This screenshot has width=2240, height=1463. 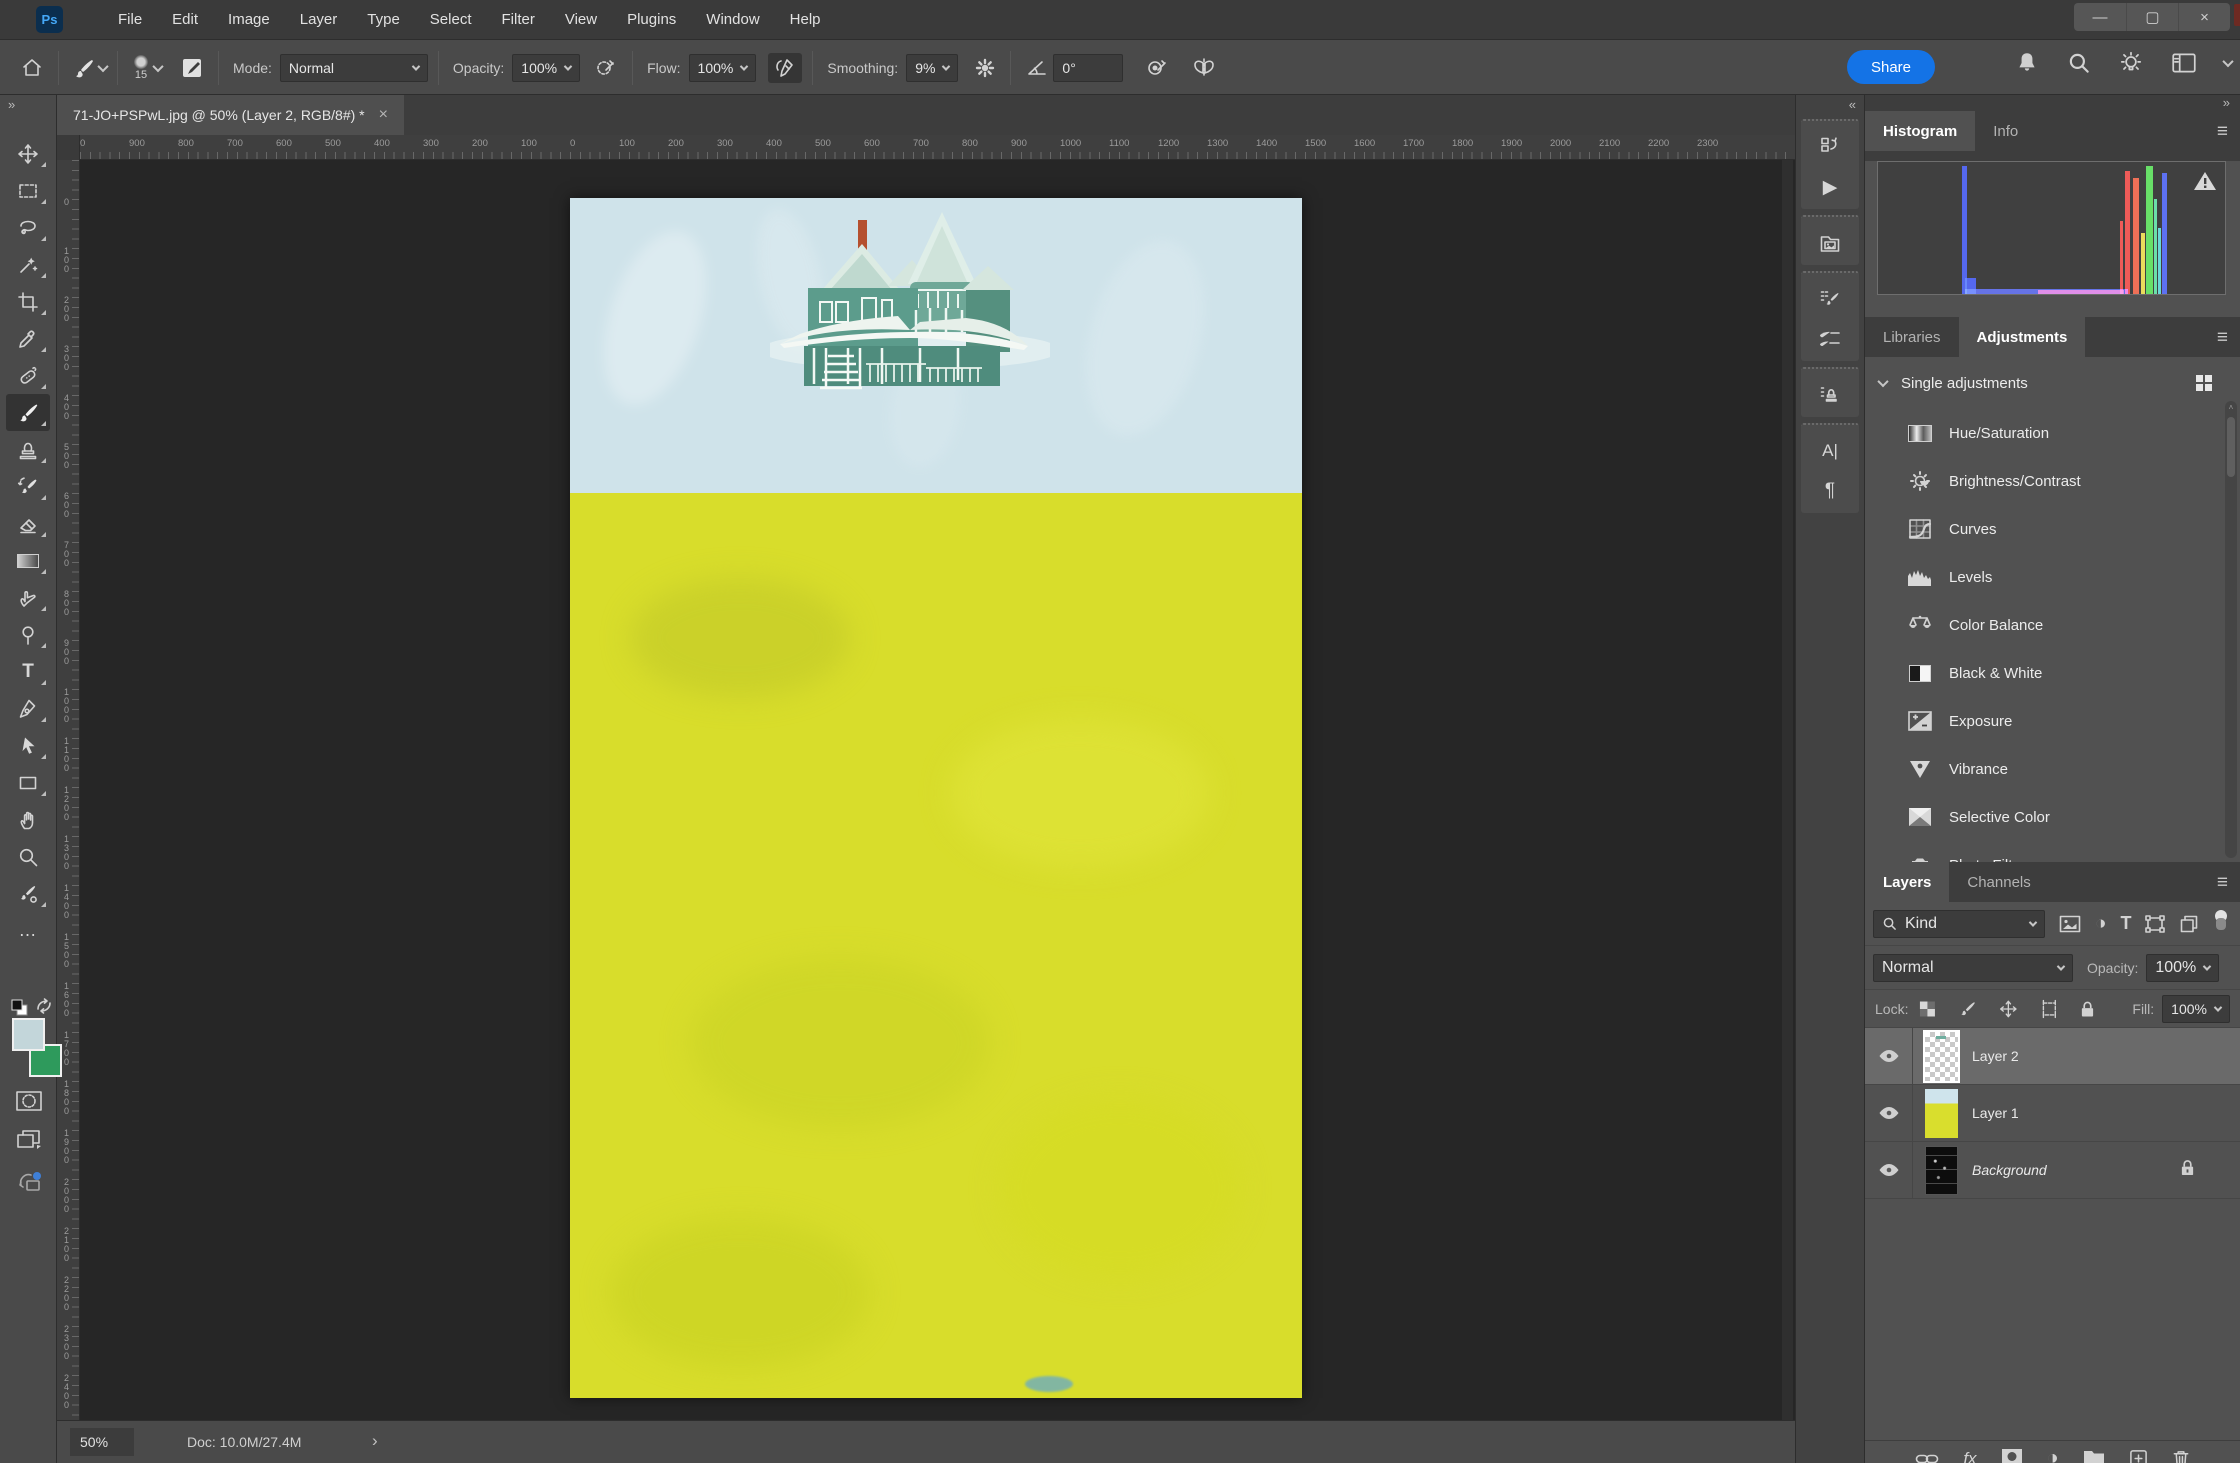 What do you see at coordinates (32, 68) in the screenshot?
I see `home-icon` at bounding box center [32, 68].